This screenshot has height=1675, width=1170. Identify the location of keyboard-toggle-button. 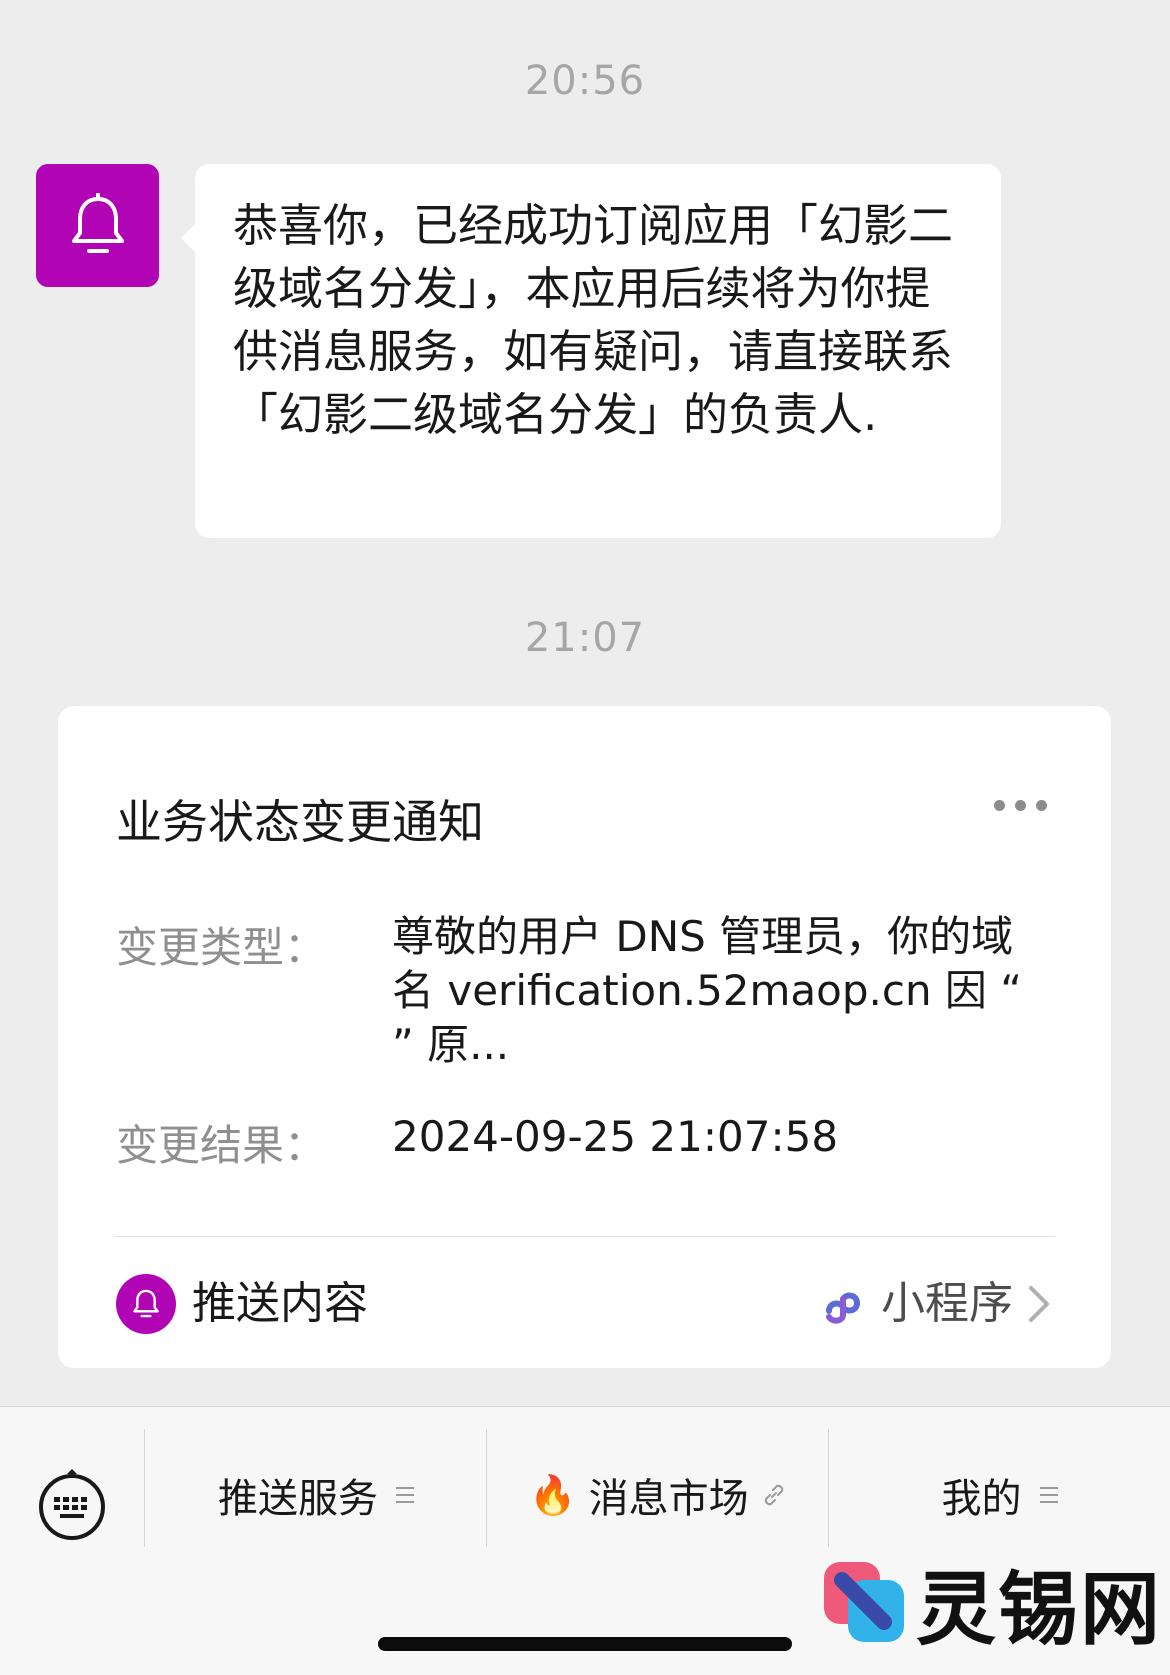
(72, 1505).